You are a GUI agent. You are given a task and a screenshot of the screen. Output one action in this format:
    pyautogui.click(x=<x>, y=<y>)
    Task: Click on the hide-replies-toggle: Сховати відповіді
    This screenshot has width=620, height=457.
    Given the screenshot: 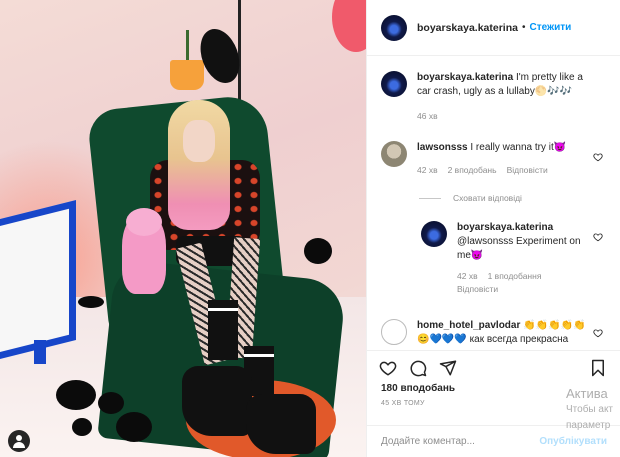 What is the action you would take?
    pyautogui.click(x=470, y=198)
    